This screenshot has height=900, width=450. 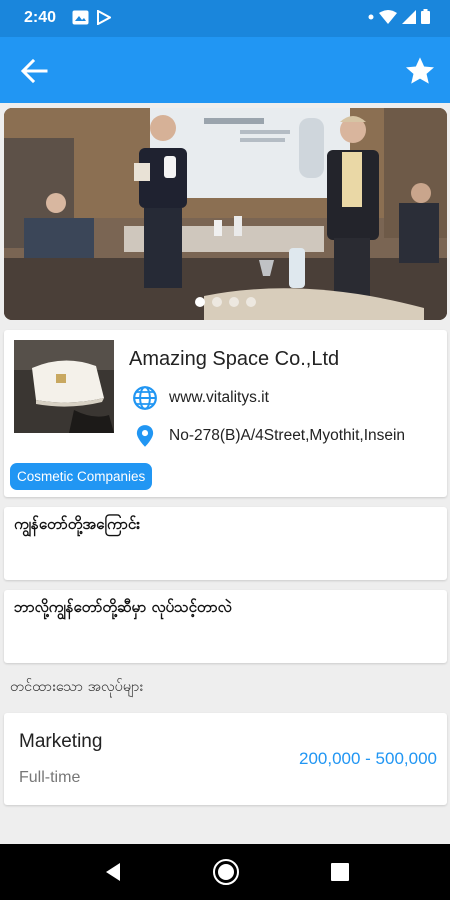 I want to click on job-list-item: Marketing Full-time 200,000 - 500,000, so click(x=225, y=759).